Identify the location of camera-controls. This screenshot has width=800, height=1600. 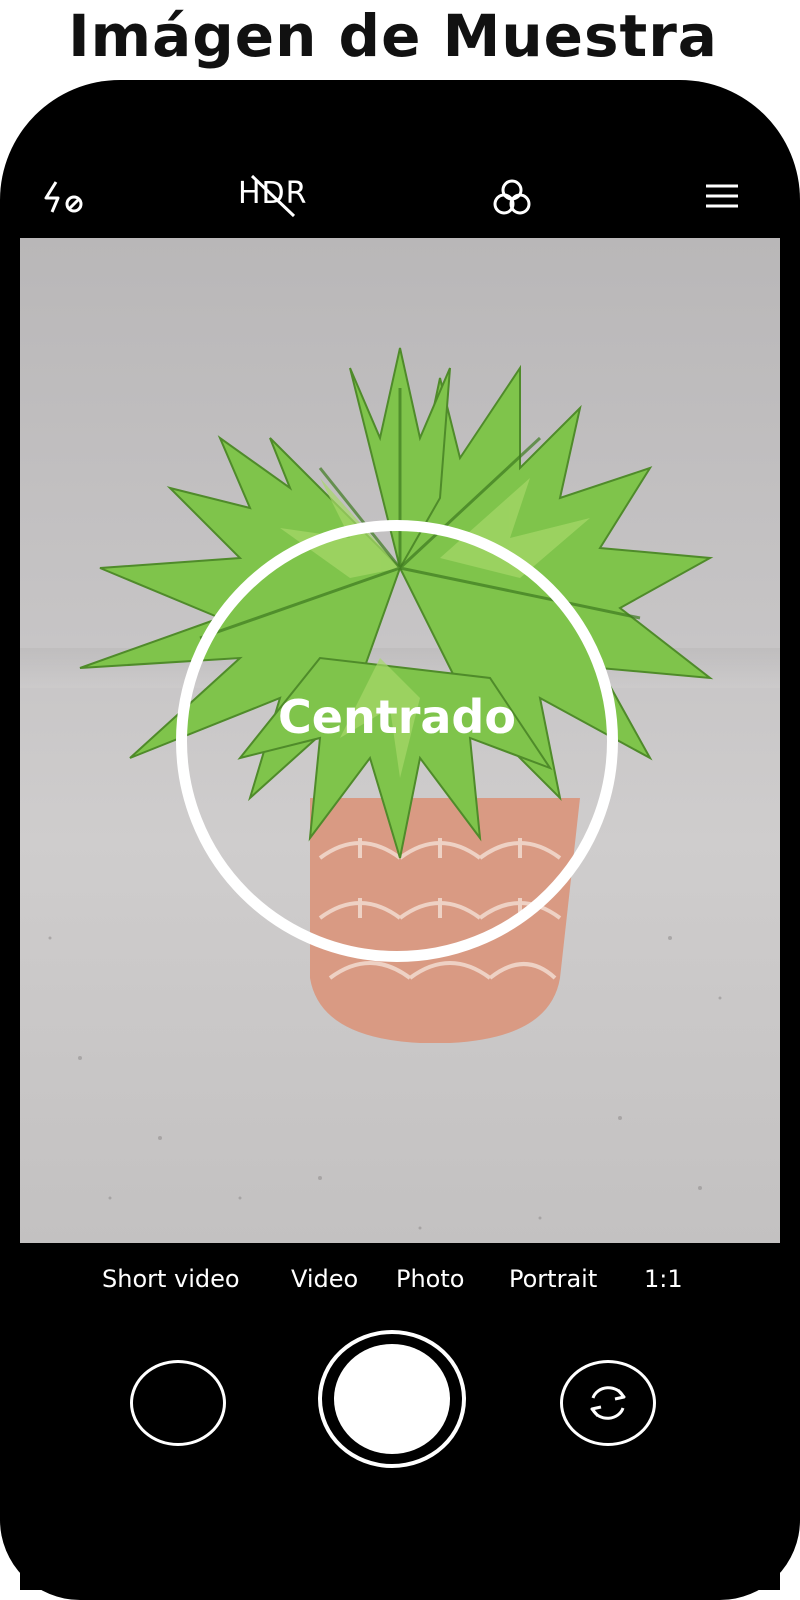
(400, 1410).